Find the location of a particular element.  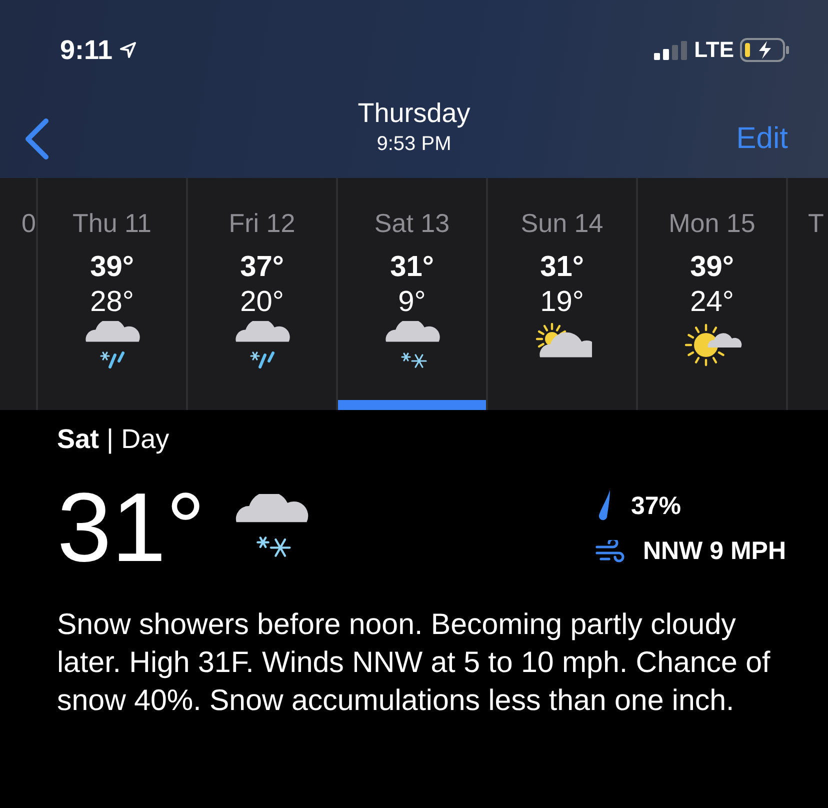

day-label: 0 is located at coordinates (28, 223).